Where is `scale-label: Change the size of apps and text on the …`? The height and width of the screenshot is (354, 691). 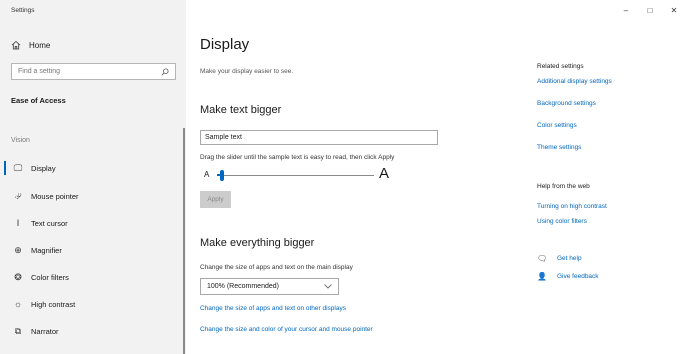
scale-label: Change the size of apps and text on the … is located at coordinates (276, 267).